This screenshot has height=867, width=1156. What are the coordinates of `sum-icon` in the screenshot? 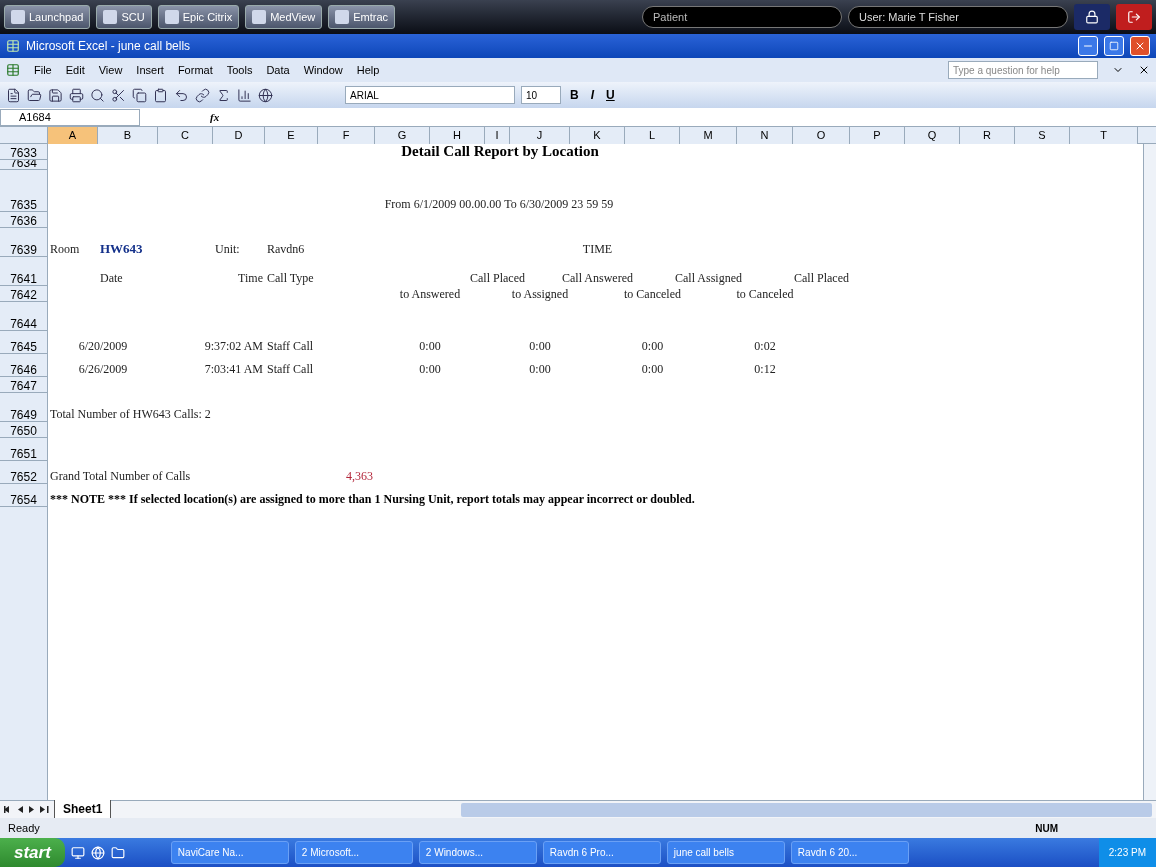 It's located at (223, 95).